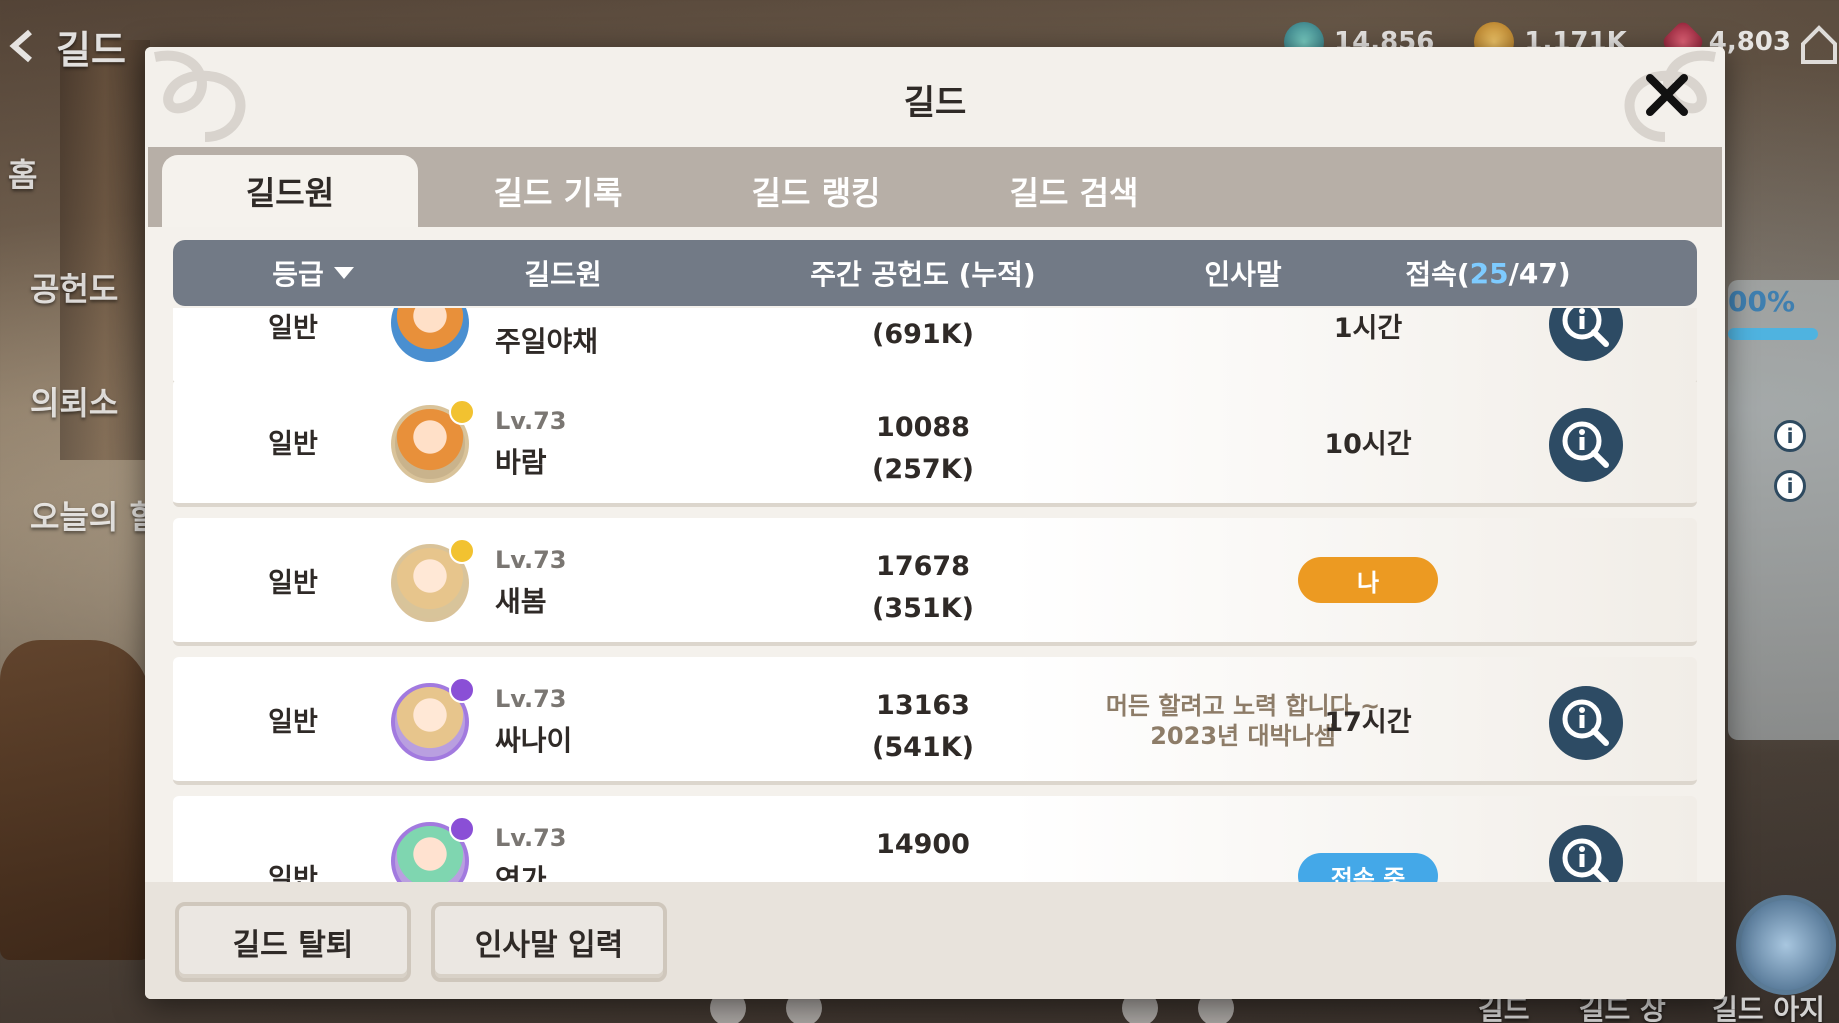  I want to click on modal-title: 길드, so click(935, 103).